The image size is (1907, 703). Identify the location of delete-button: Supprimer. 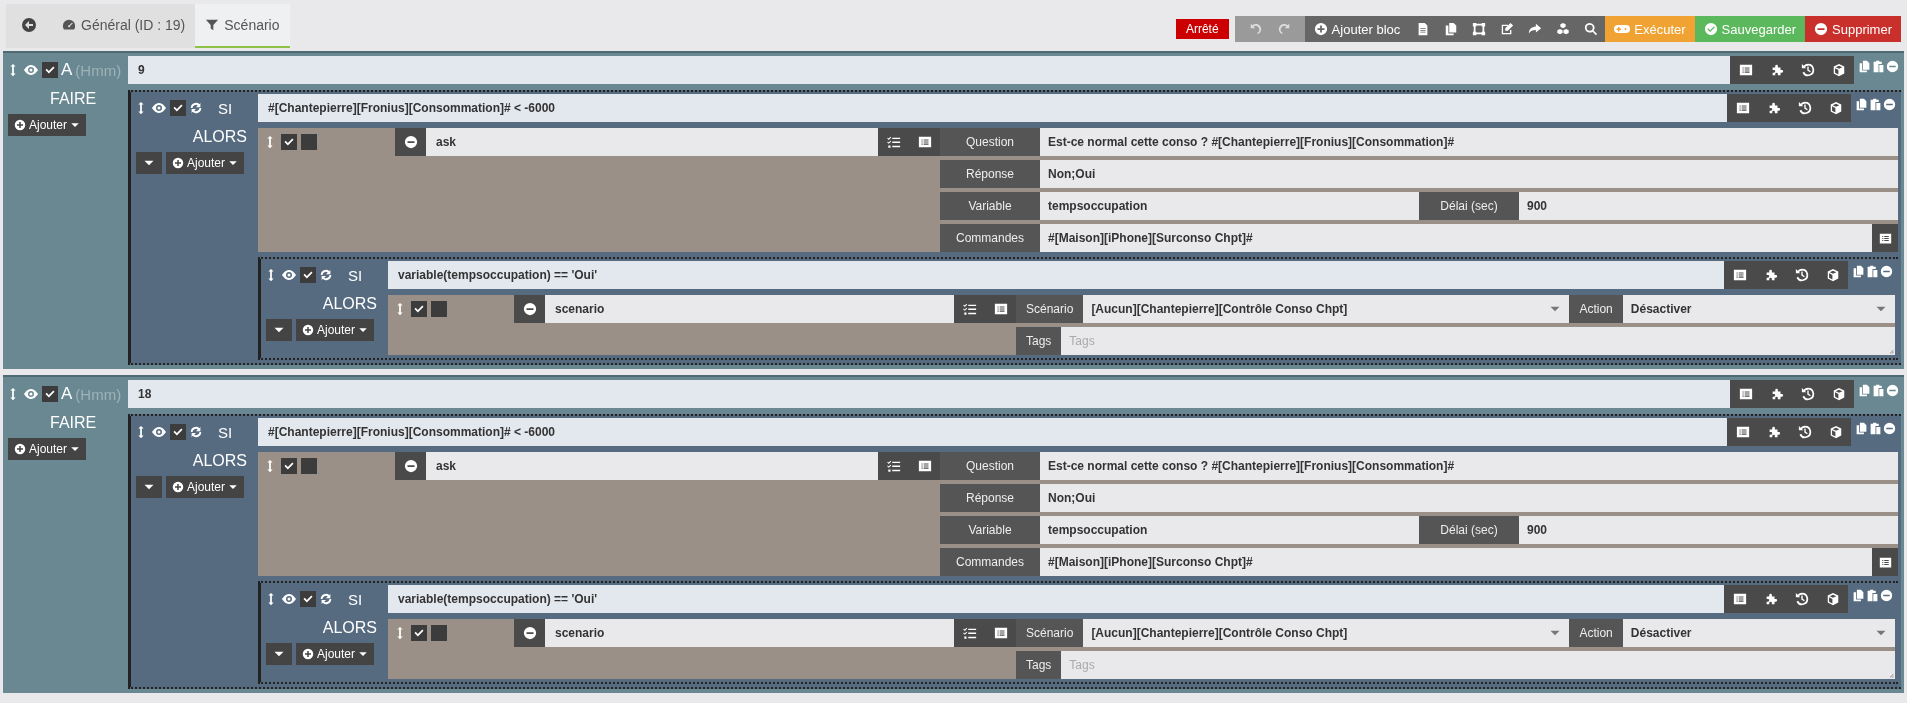
(1853, 29).